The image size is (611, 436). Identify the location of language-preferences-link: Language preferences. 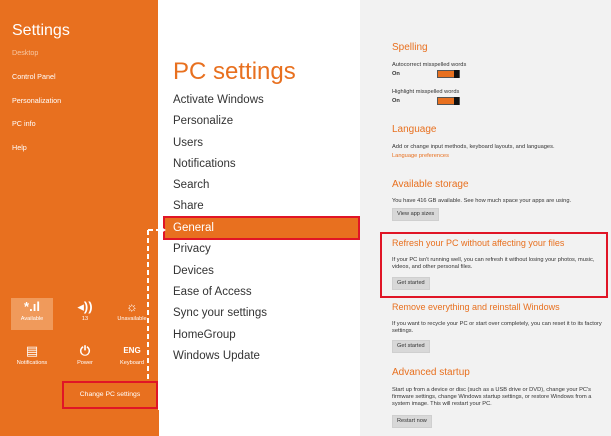
(420, 156).